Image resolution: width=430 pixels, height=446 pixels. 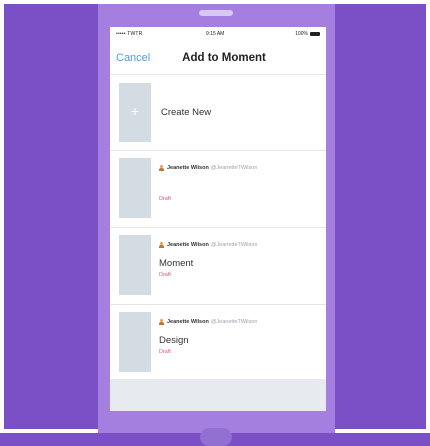 What do you see at coordinates (218, 113) in the screenshot?
I see `create-new-row: + Create New` at bounding box center [218, 113].